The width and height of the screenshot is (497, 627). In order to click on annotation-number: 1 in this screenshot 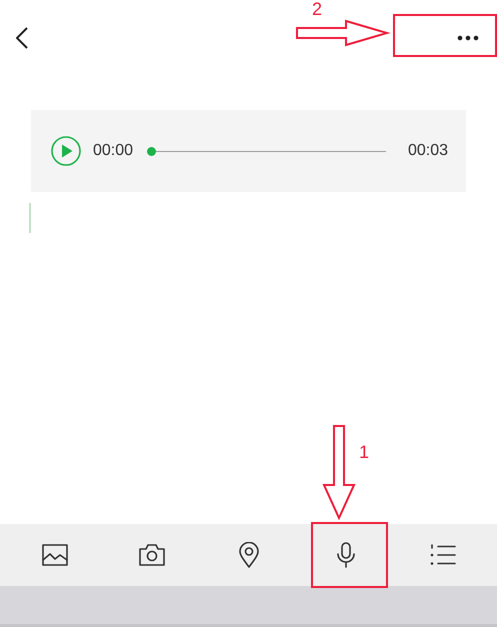, I will do `click(364, 452)`.